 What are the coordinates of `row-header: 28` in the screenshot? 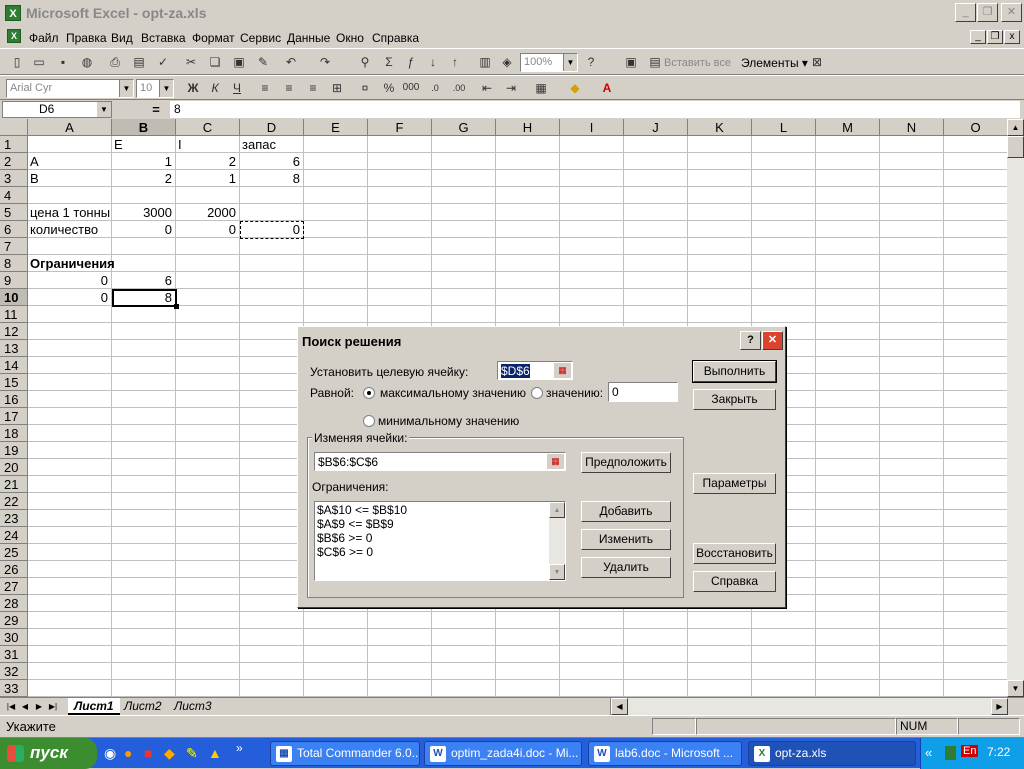 It's located at (14, 603).